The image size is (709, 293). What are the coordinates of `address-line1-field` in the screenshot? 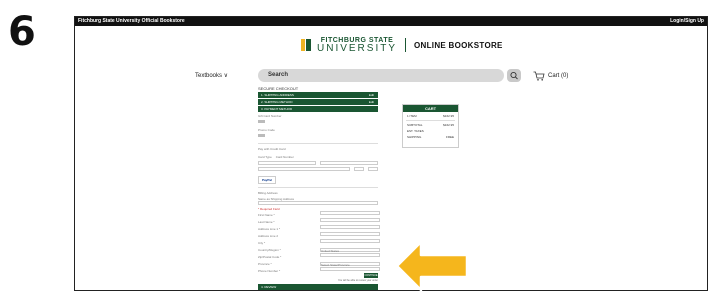 It's located at (350, 227).